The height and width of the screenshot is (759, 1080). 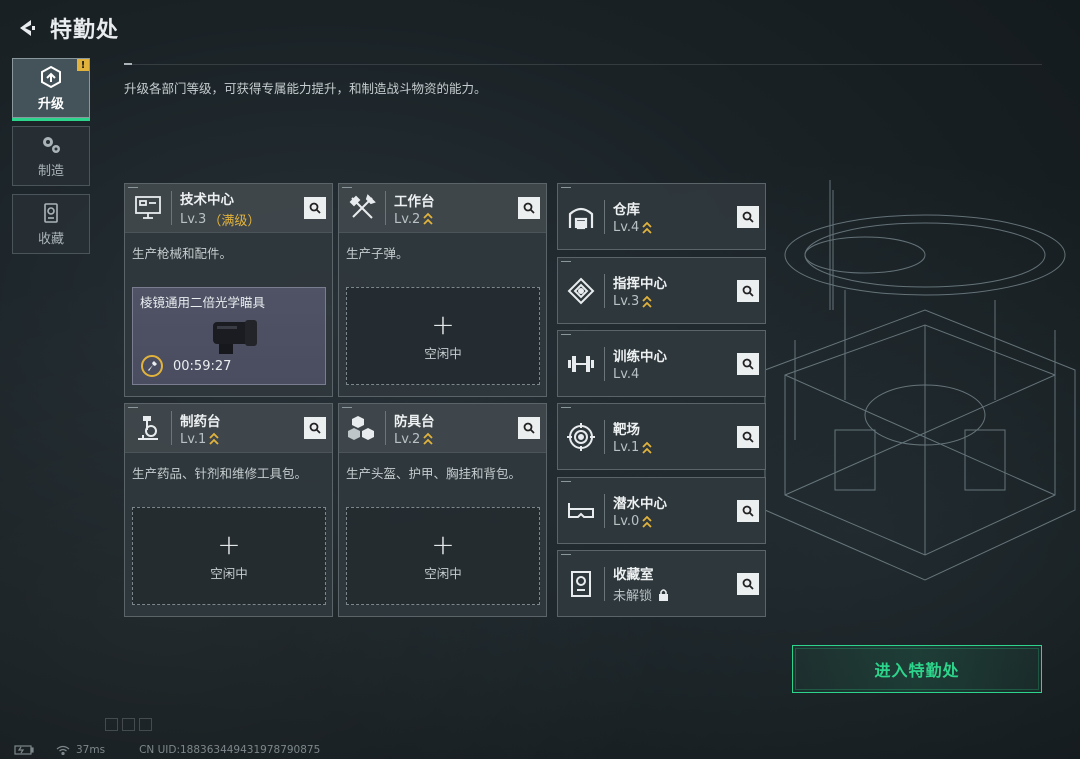 What do you see at coordinates (202, 366) in the screenshot?
I see `crafting-timer: 00:59:27` at bounding box center [202, 366].